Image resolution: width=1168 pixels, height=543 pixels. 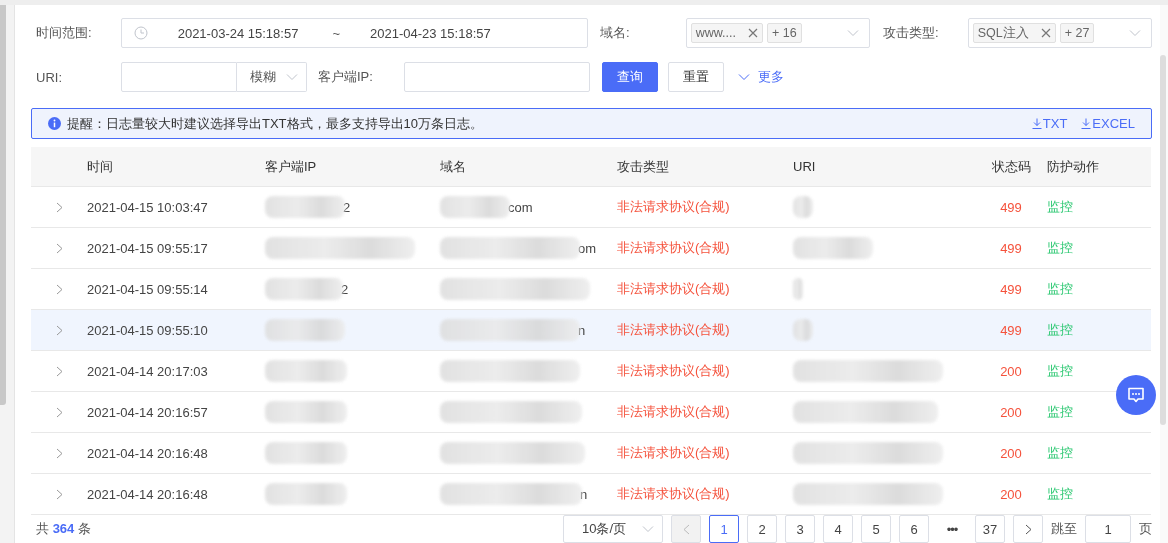 I want to click on download-icon, so click(x=1086, y=123).